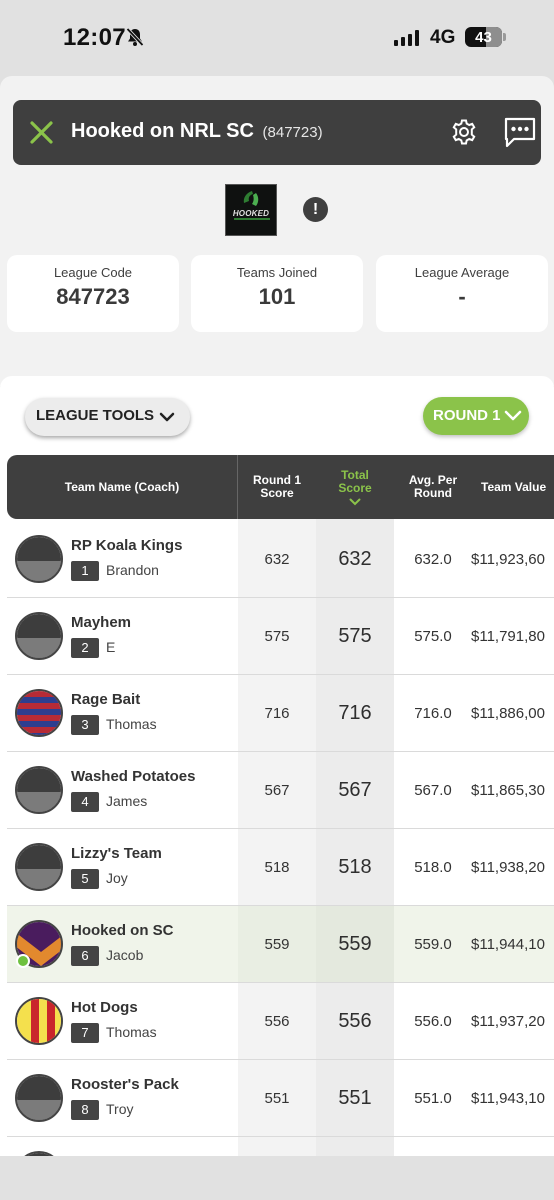 This screenshot has width=554, height=1200. Describe the element at coordinates (467, 415) in the screenshot. I see `round-label: ROUND 1` at that location.